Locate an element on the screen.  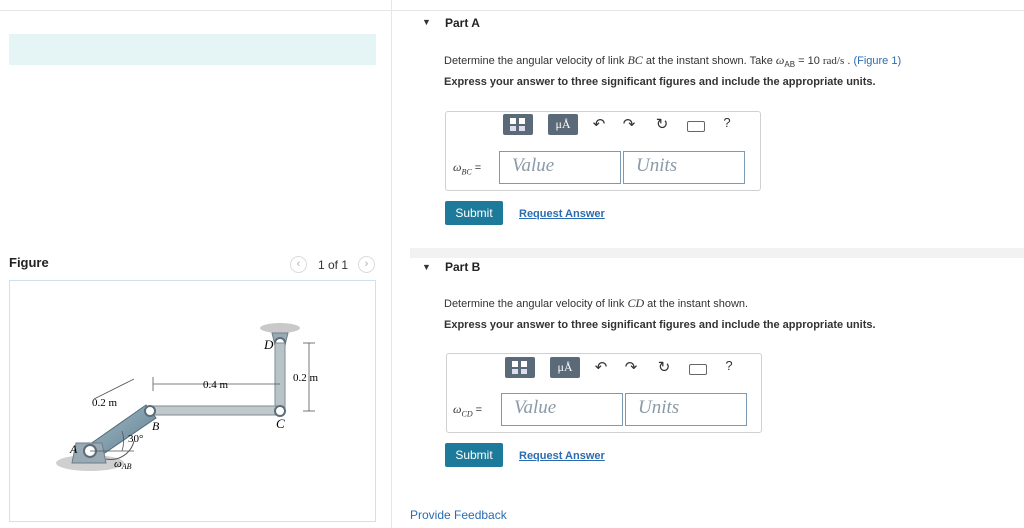
omega-cd-label: ωCD = is located at coordinates (467, 410).